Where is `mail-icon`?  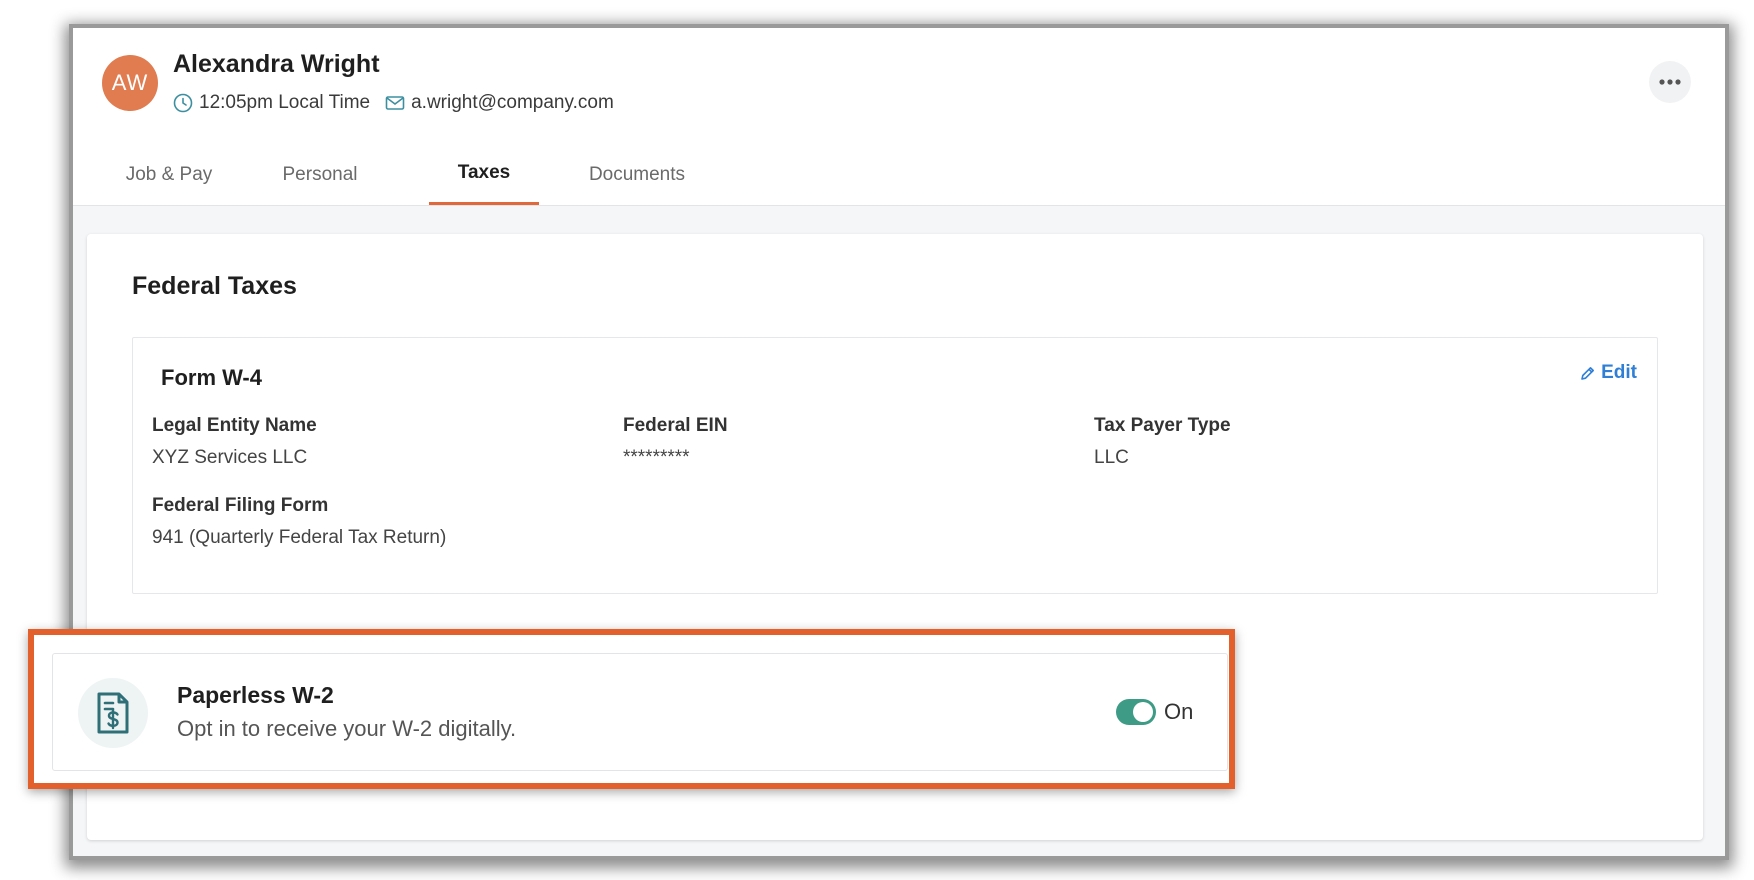 mail-icon is located at coordinates (395, 103).